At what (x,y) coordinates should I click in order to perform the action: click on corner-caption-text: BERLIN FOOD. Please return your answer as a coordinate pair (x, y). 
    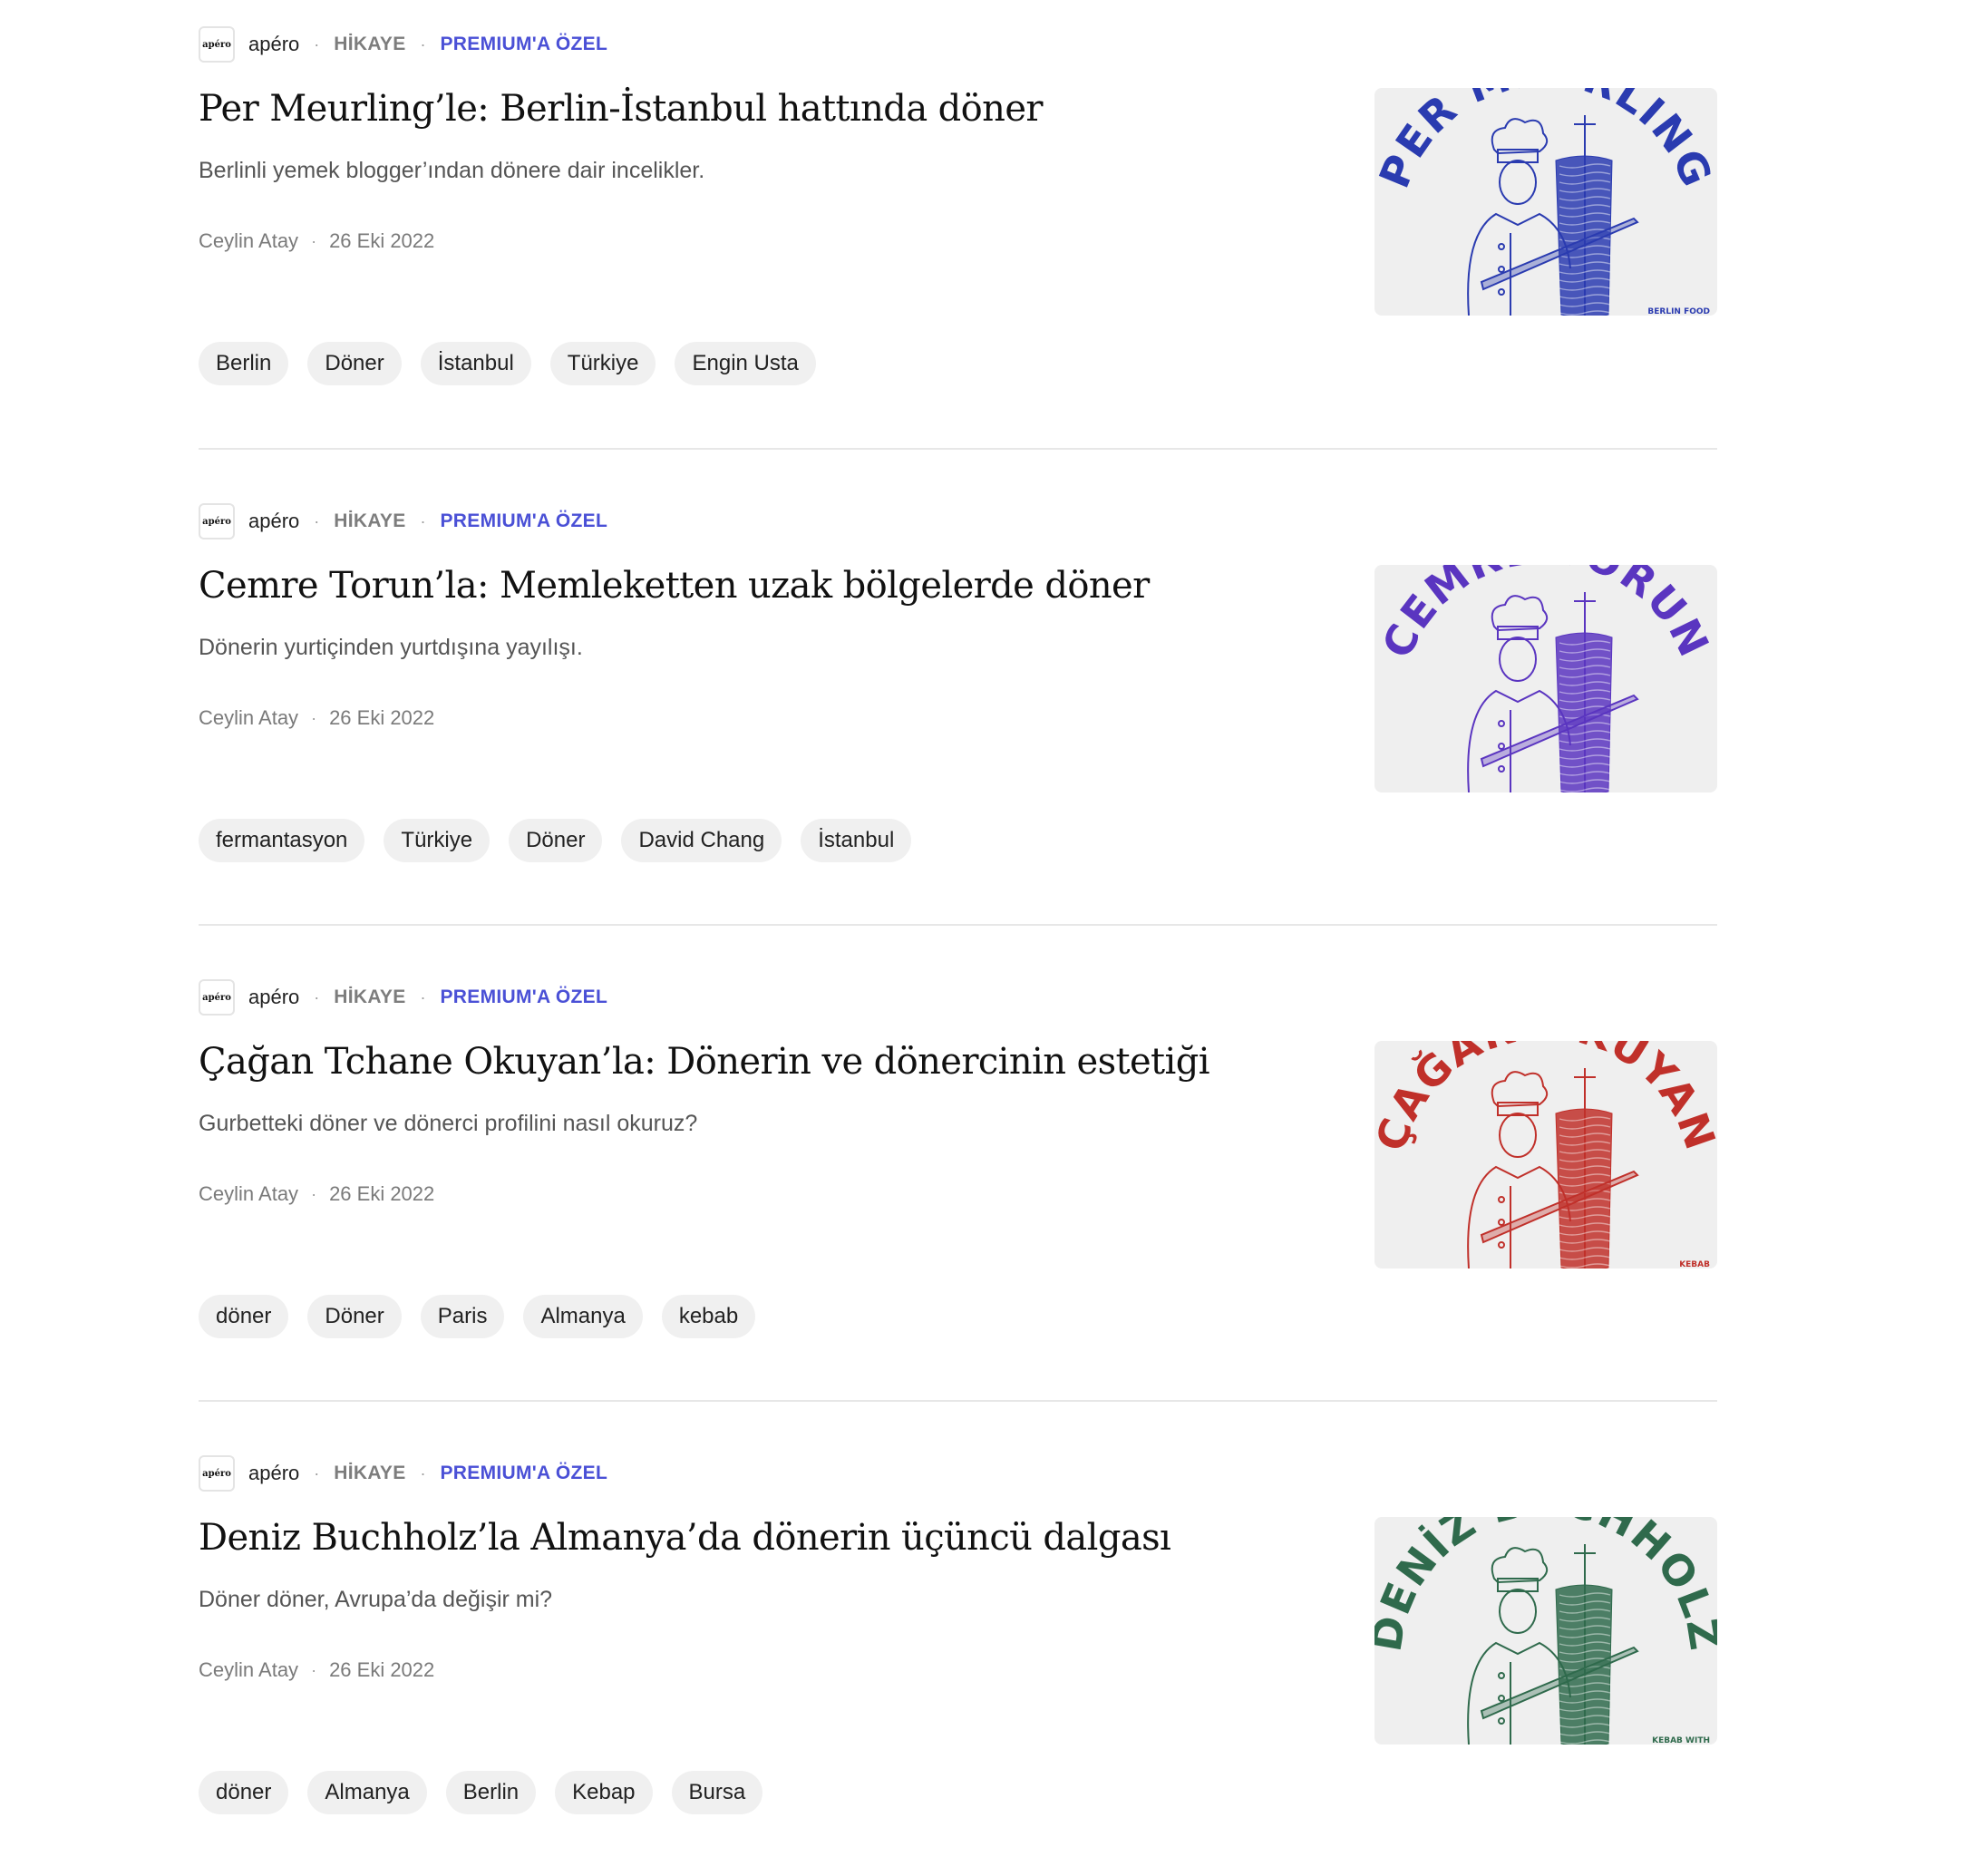
    Looking at the image, I should click on (1678, 311).